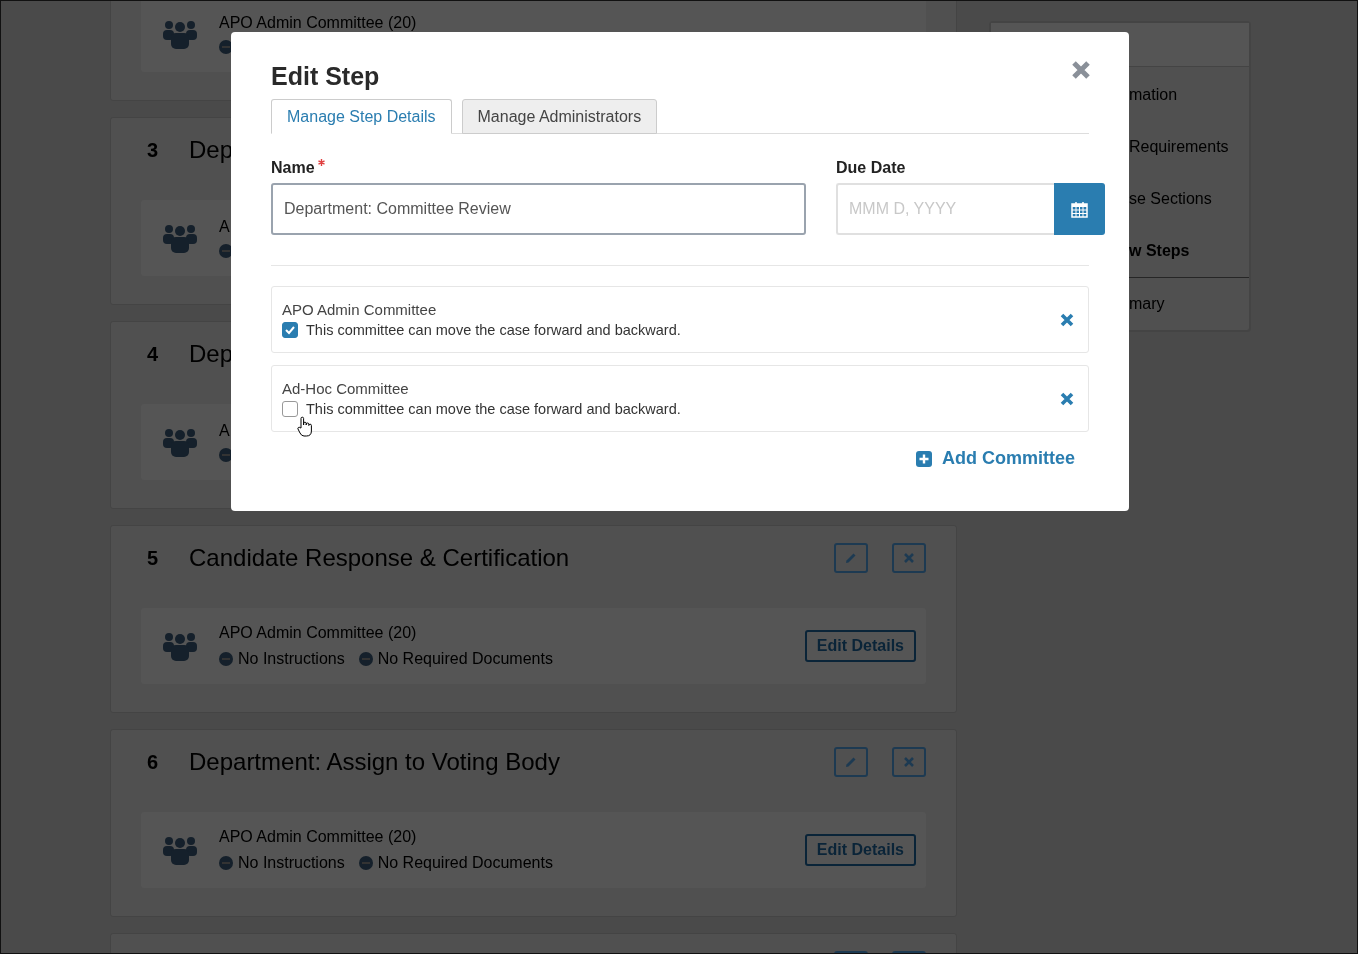 The image size is (1358, 954). What do you see at coordinates (305, 427) in the screenshot?
I see `hand-cursor-icon` at bounding box center [305, 427].